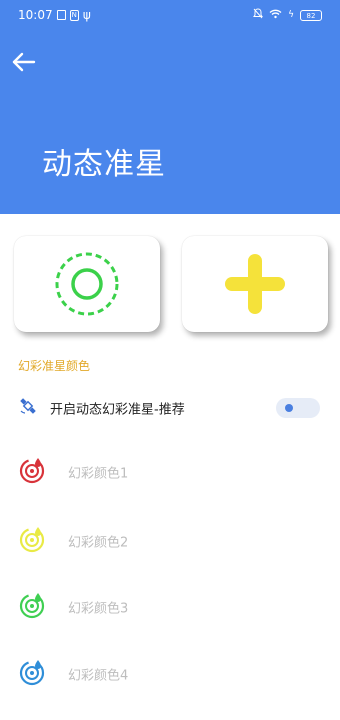 The height and width of the screenshot is (720, 340). Describe the element at coordinates (74, 15) in the screenshot. I see `notification-badge-icon: N` at that location.